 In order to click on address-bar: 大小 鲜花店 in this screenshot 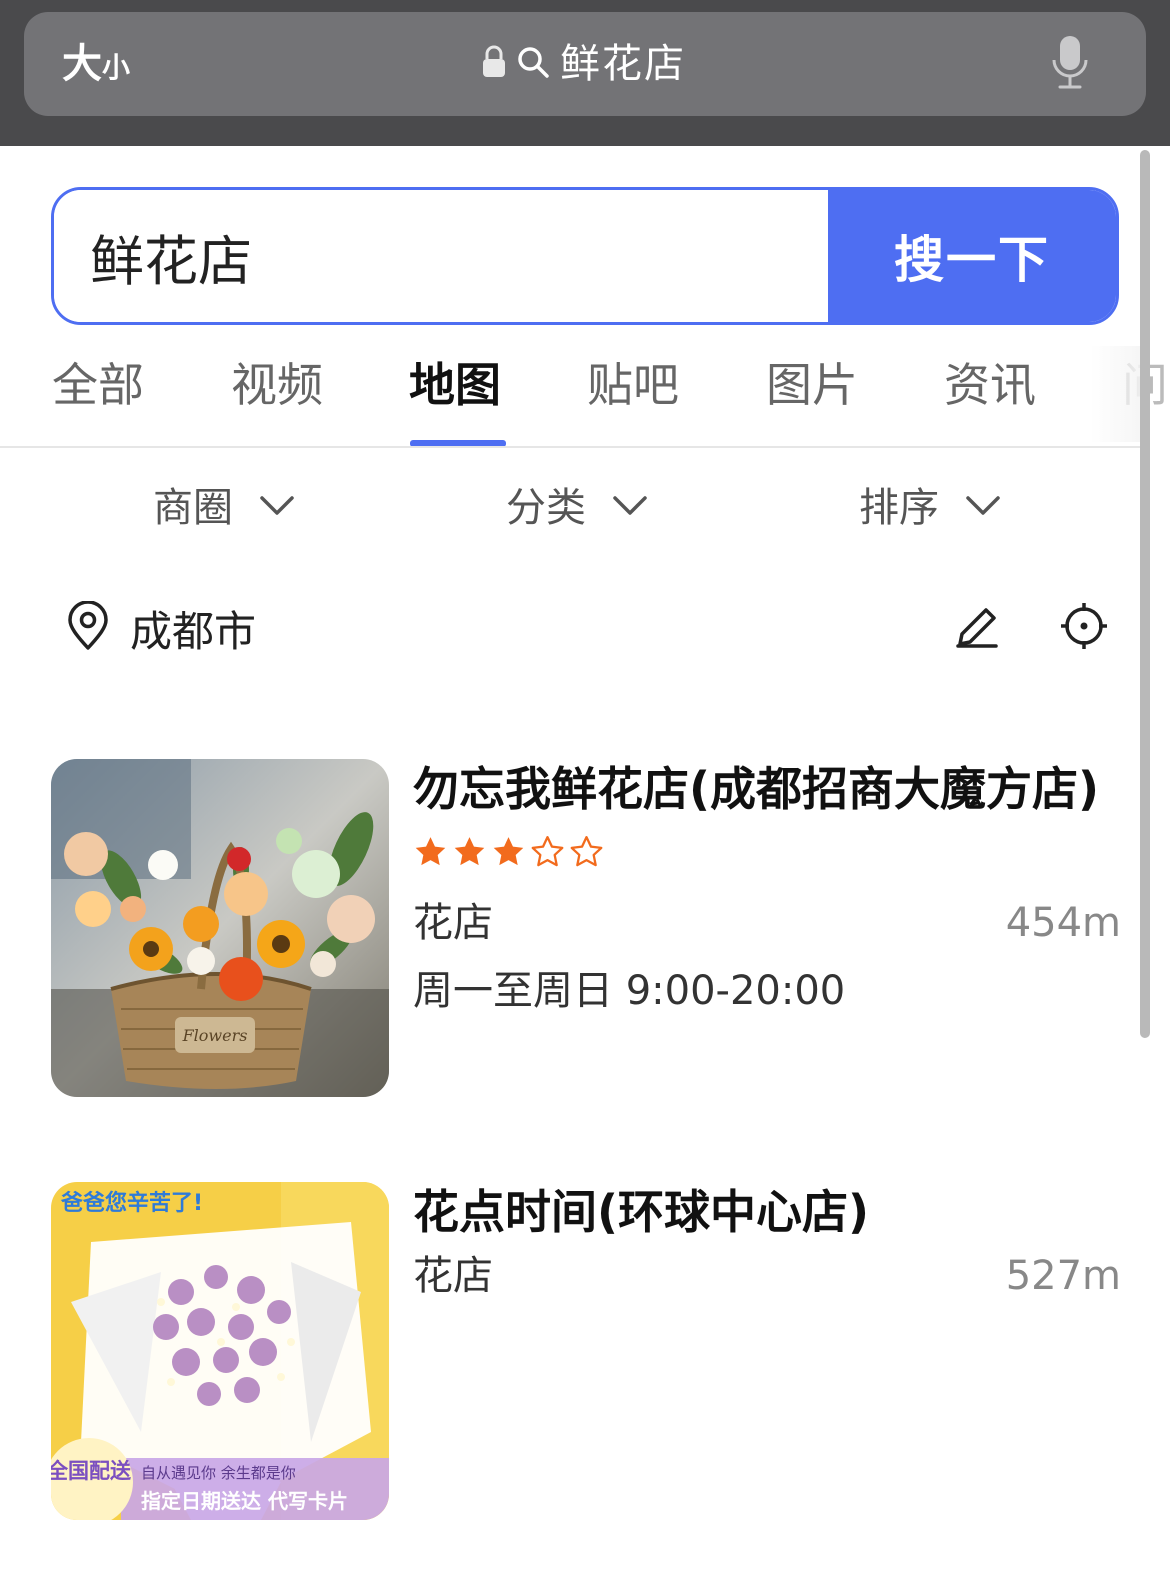, I will do `click(585, 64)`.